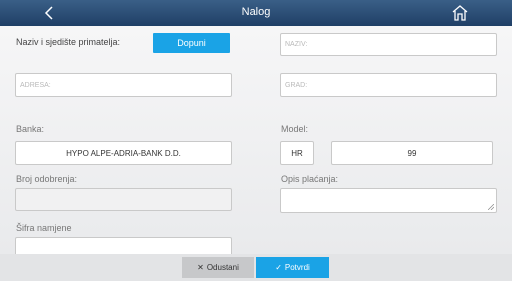 Image resolution: width=512 pixels, height=281 pixels. I want to click on home-icon, so click(460, 13).